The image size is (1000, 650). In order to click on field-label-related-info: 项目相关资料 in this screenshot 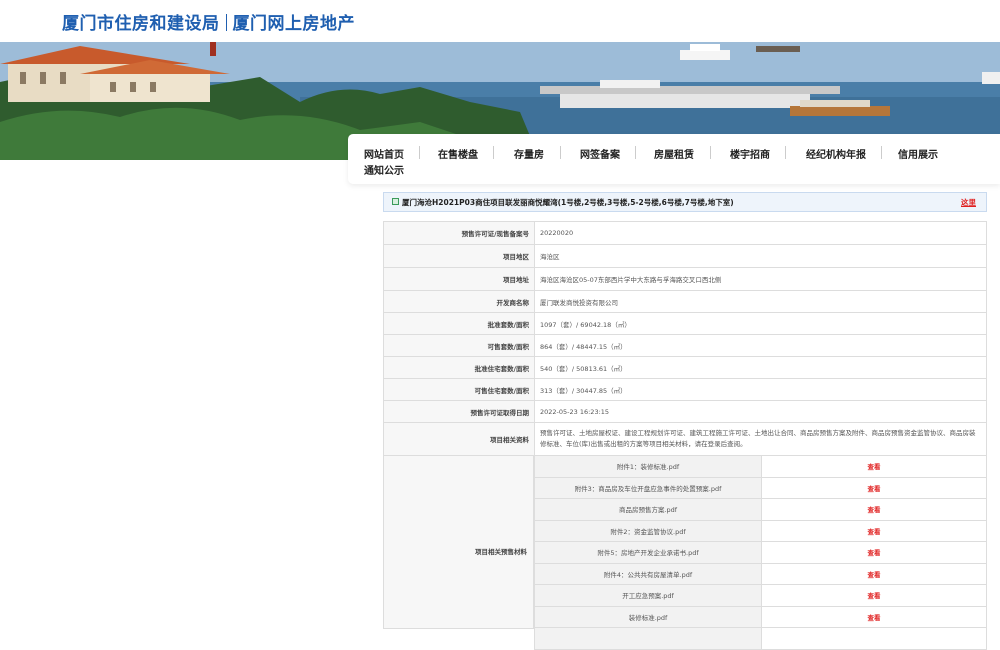, I will do `click(459, 439)`.